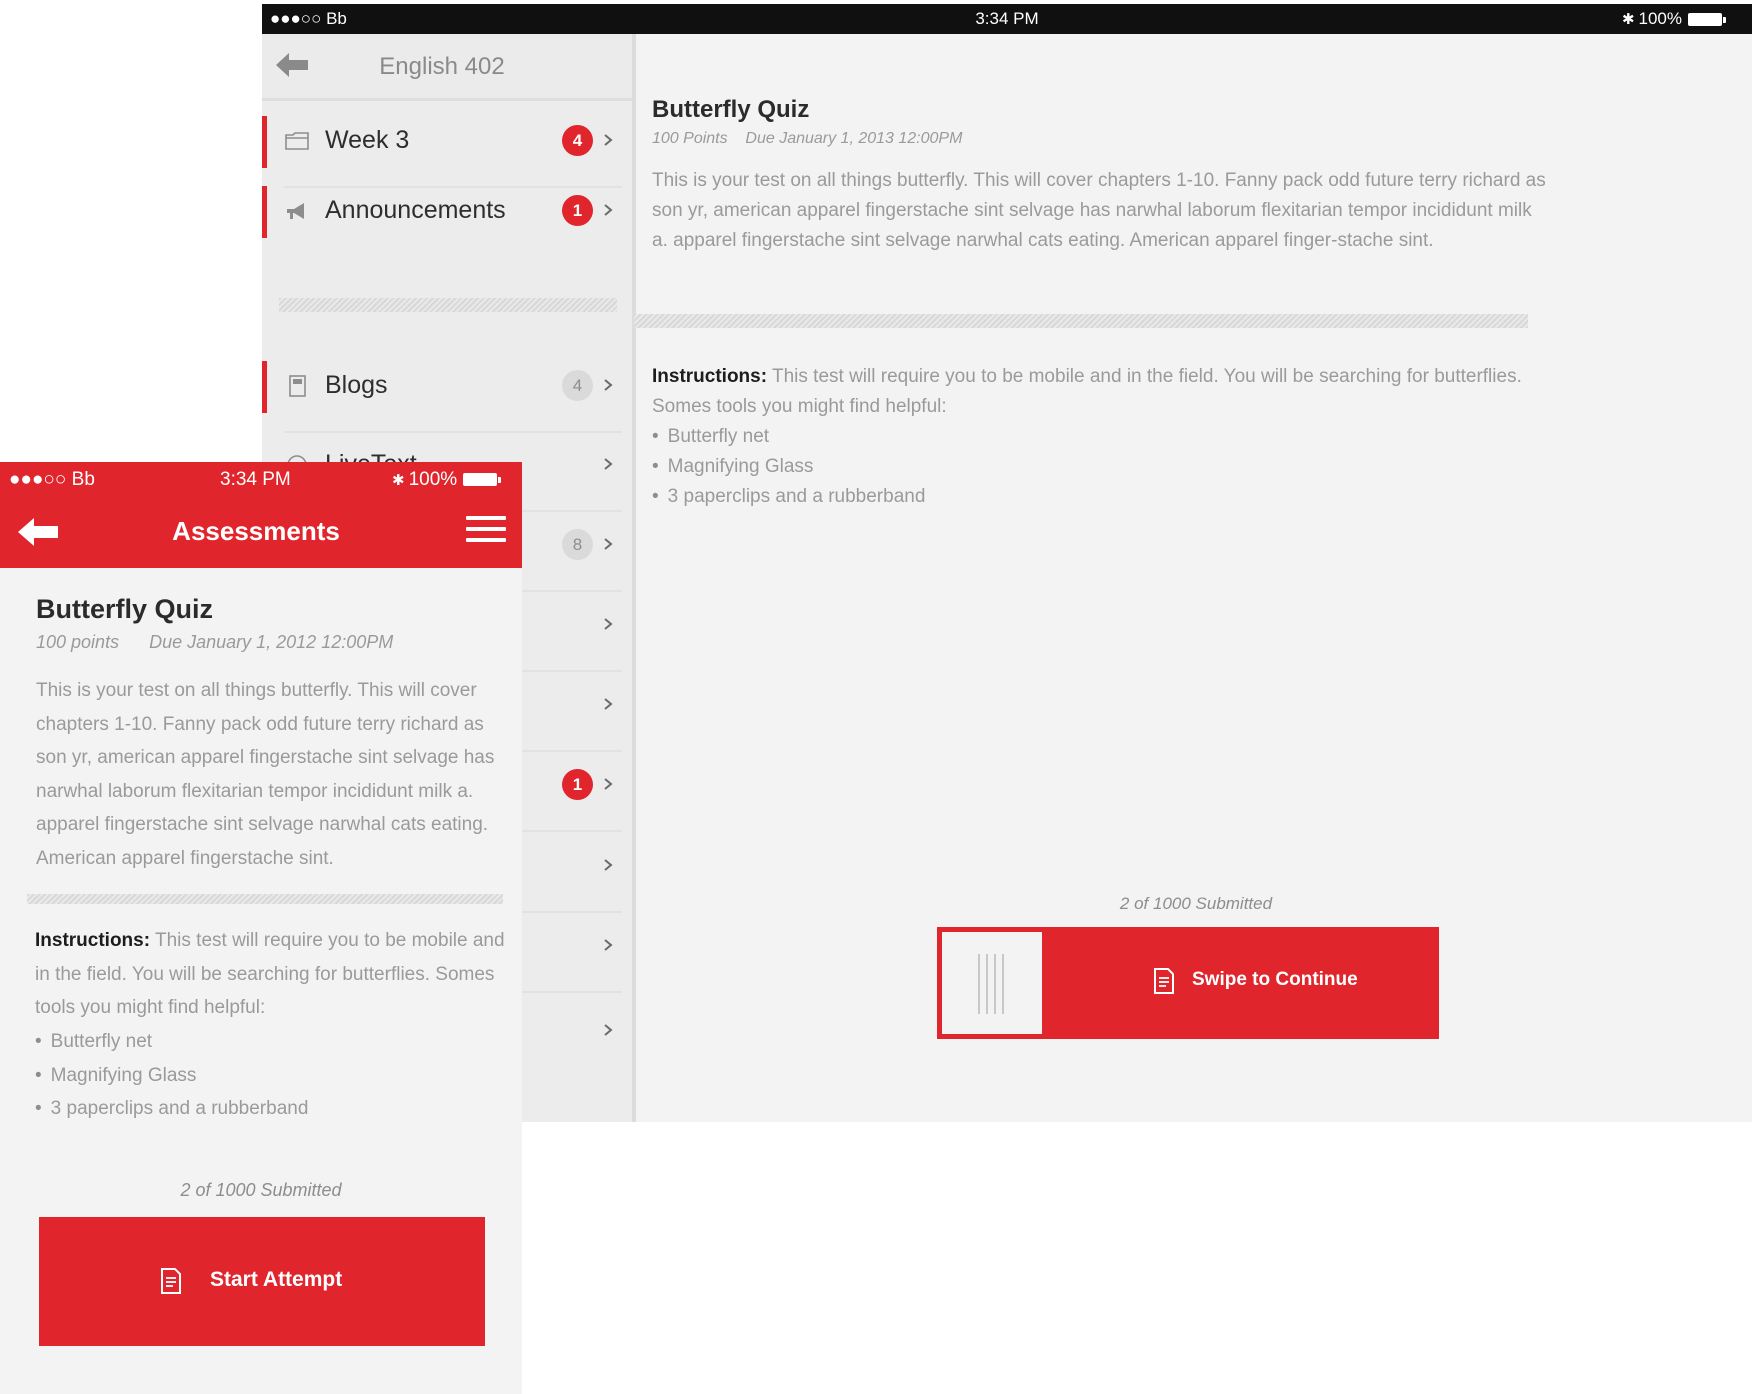 The image size is (1752, 1394). What do you see at coordinates (1275, 979) in the screenshot?
I see `swipe-label: Swipe to Continue` at bounding box center [1275, 979].